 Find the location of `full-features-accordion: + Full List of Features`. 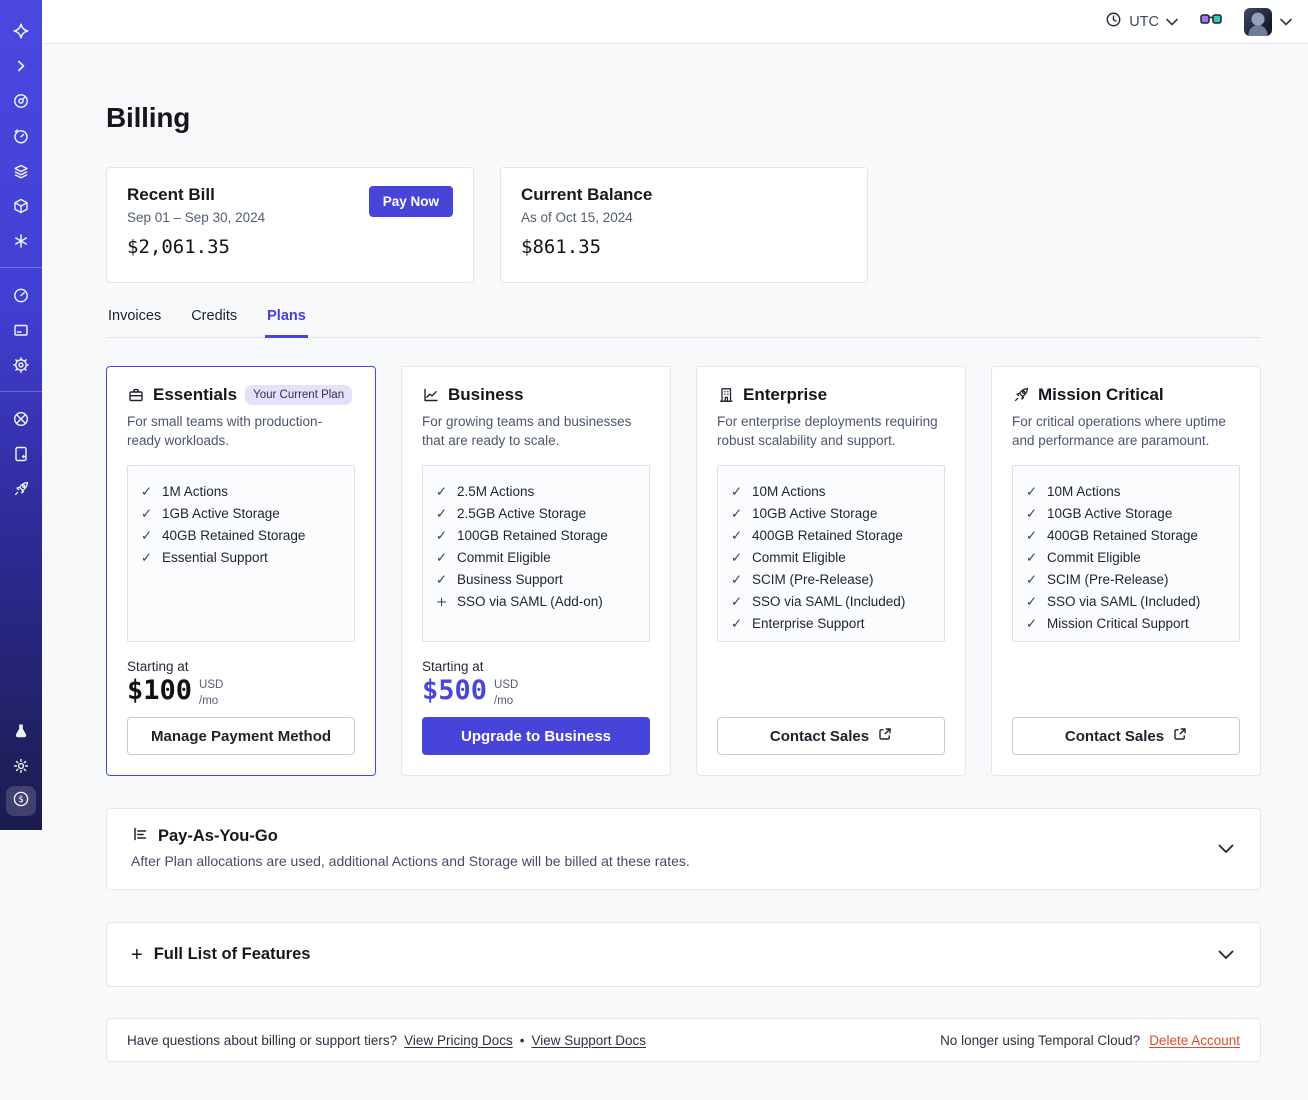

full-features-accordion: + Full List of Features is located at coordinates (683, 954).